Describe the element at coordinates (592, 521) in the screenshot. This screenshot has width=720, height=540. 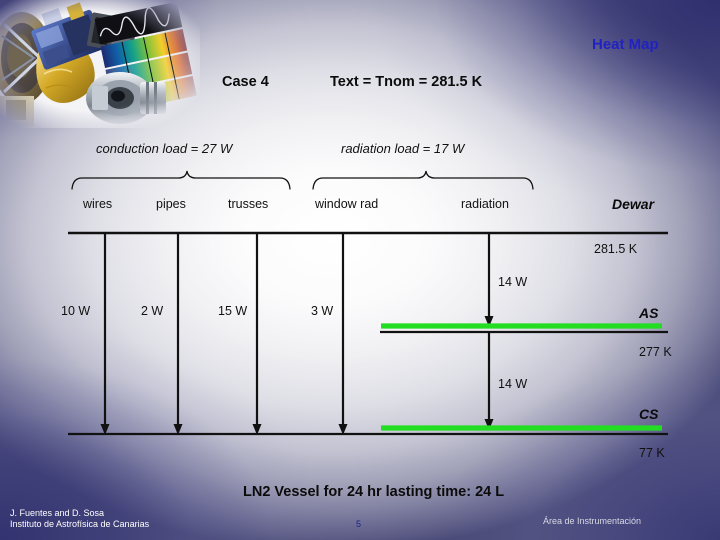
I see `footer-department: Área de Instrumentación` at that location.